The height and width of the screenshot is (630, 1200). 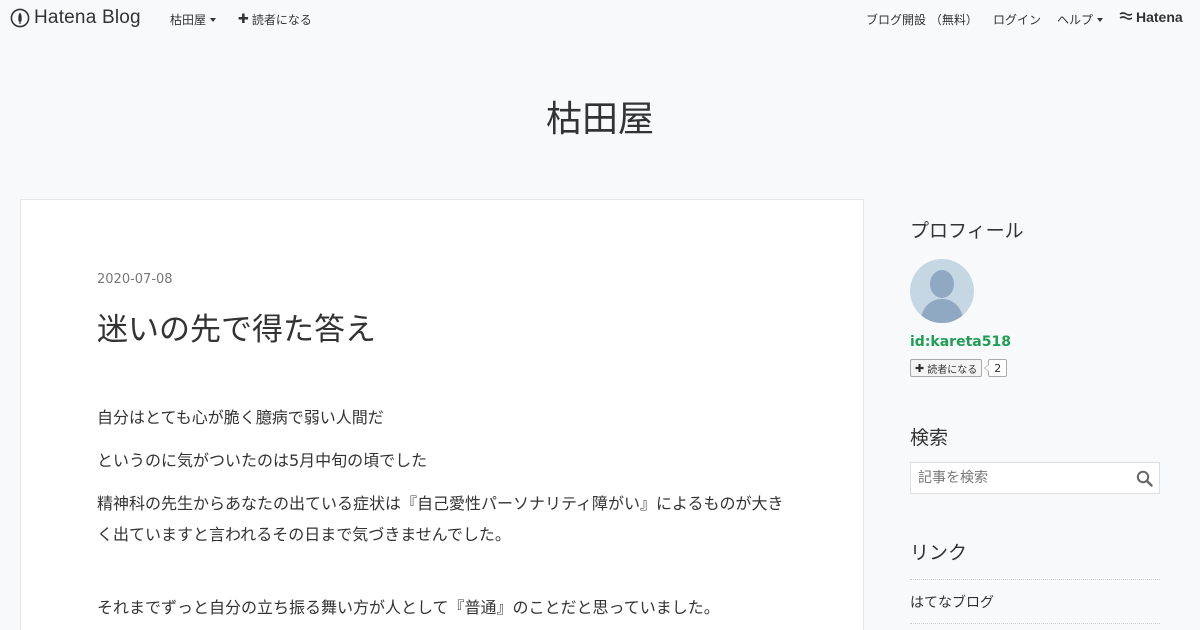 I want to click on user-silhouette-icon, so click(x=942, y=296).